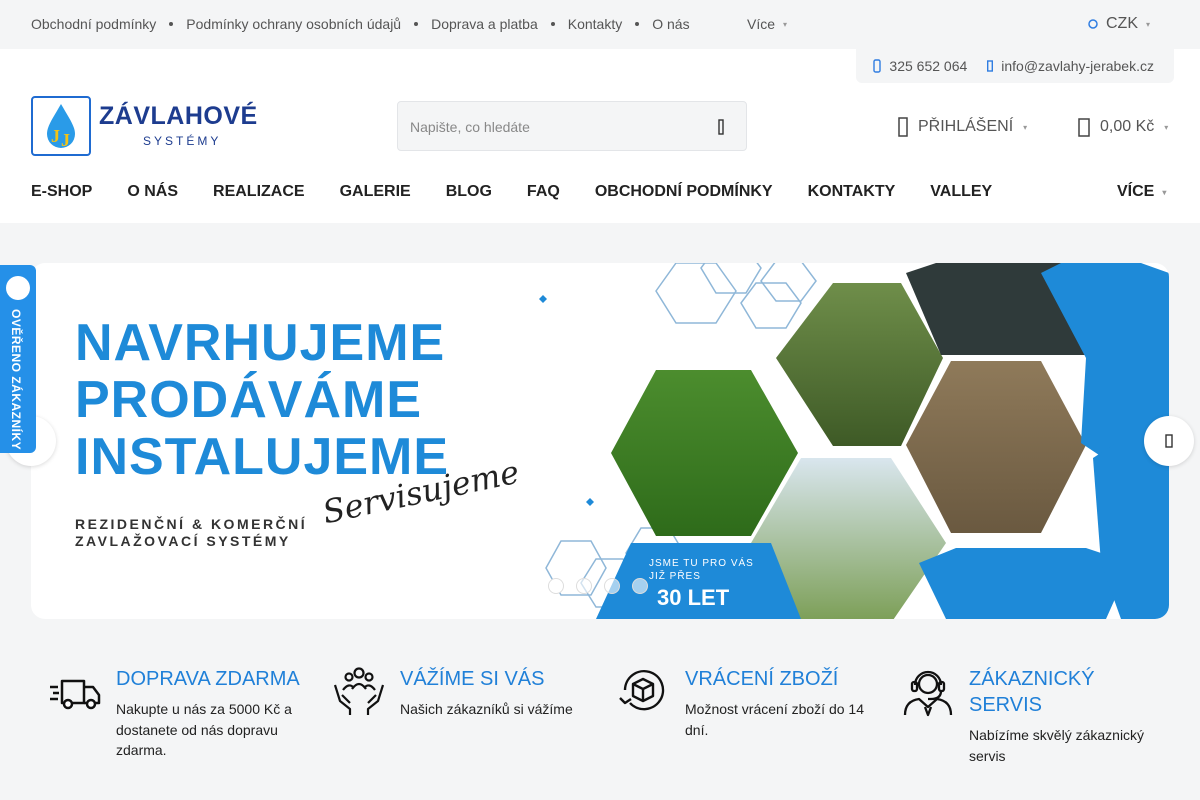  I want to click on badge-years: 30 LET, so click(693, 597).